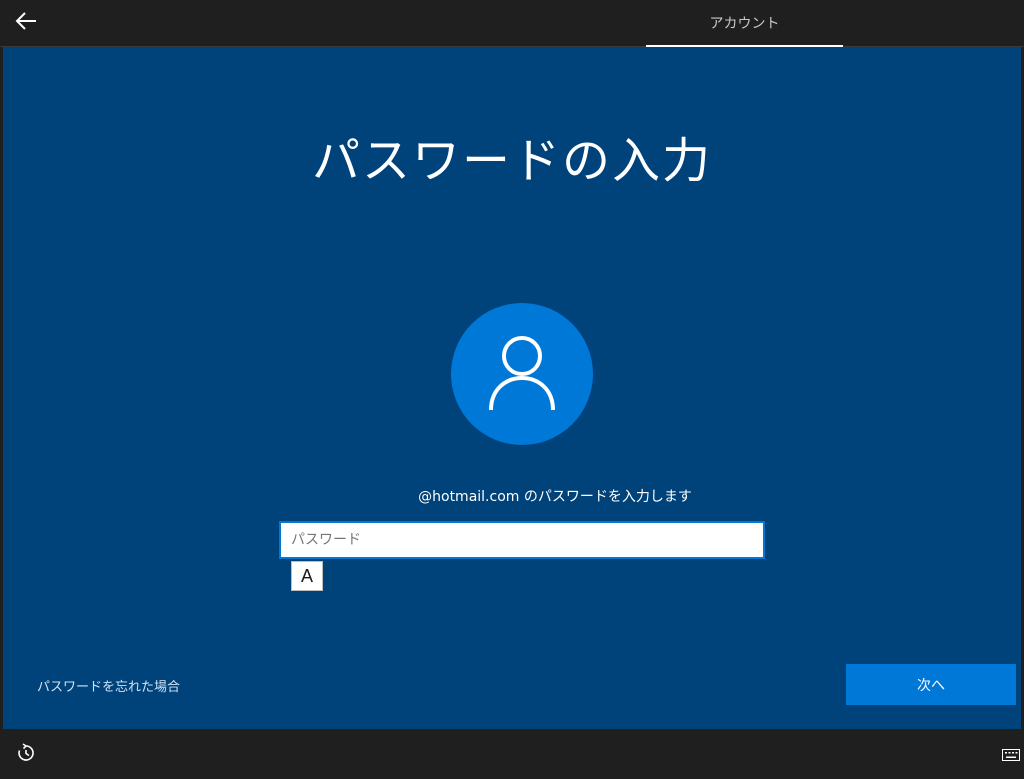 Image resolution: width=1024 pixels, height=779 pixels. What do you see at coordinates (555, 497) in the screenshot?
I see `account-prompt: @hotmail.com のパスワードを入力します` at bounding box center [555, 497].